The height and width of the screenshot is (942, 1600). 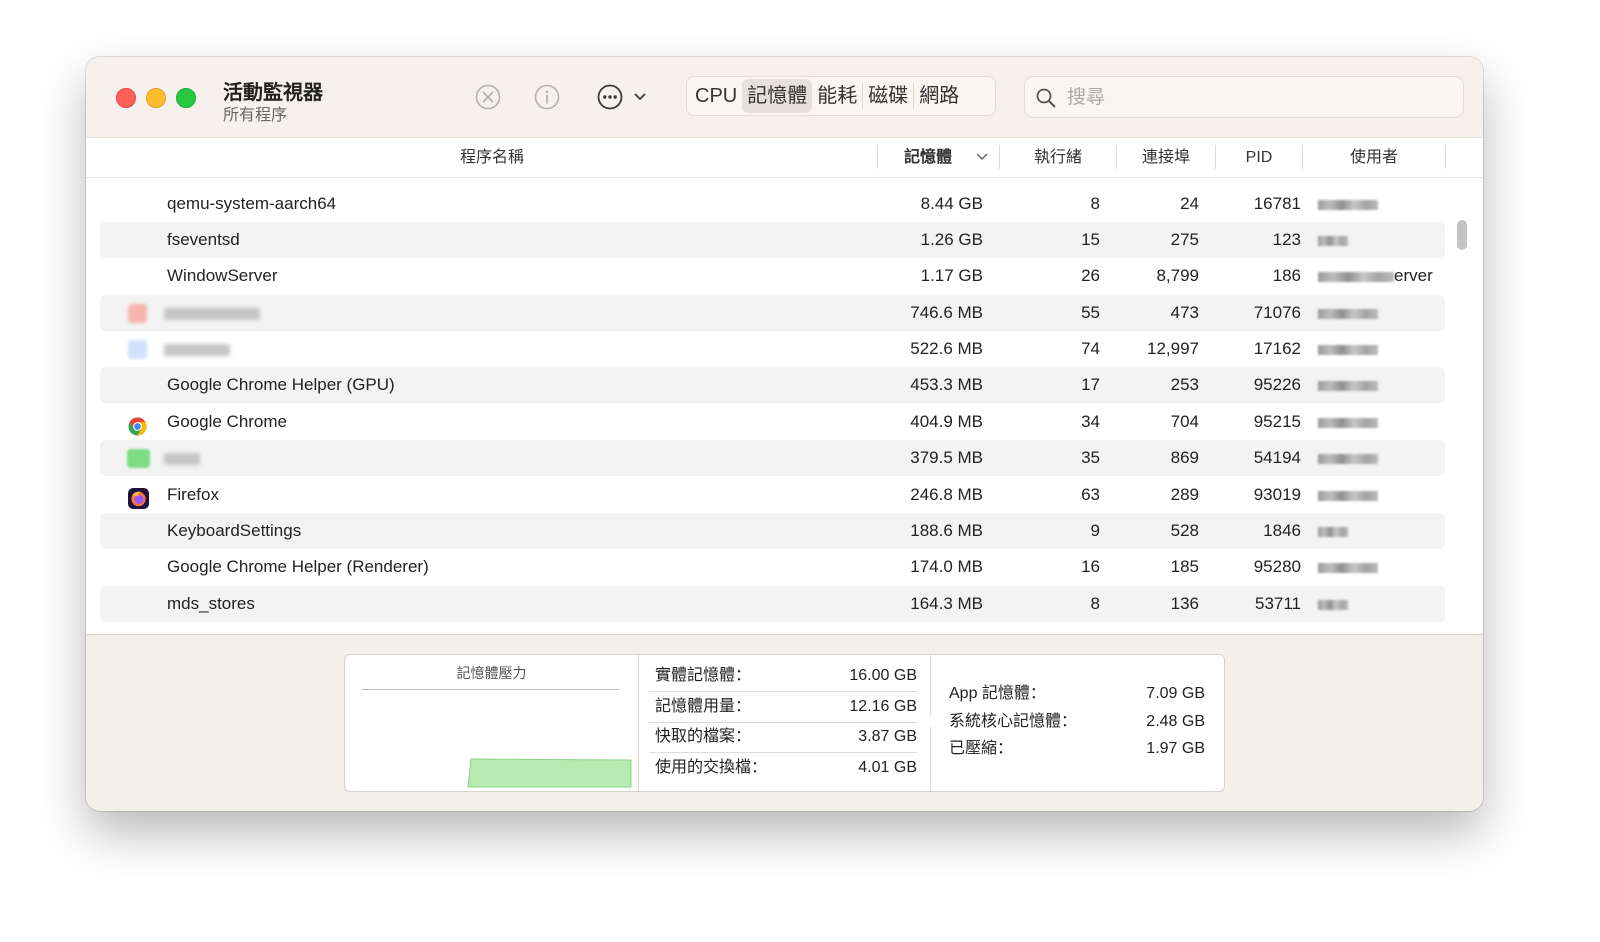 What do you see at coordinates (1184, 239) in the screenshot?
I see `ports-value: 275` at bounding box center [1184, 239].